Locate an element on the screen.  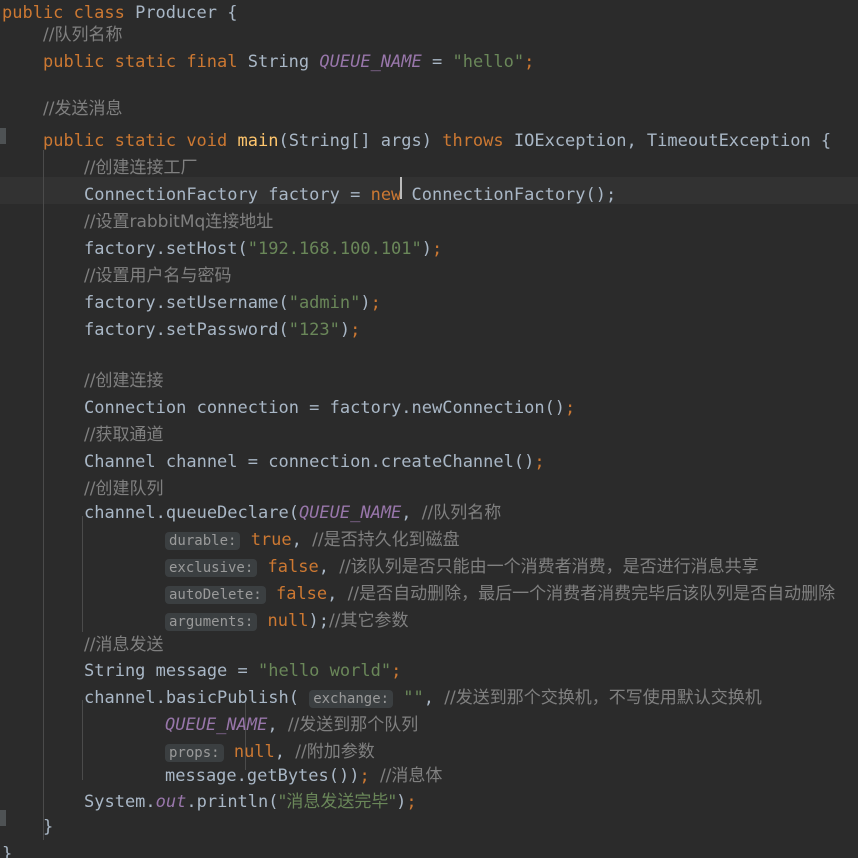
token-cmt: //发送消息 is located at coordinates (83, 109).